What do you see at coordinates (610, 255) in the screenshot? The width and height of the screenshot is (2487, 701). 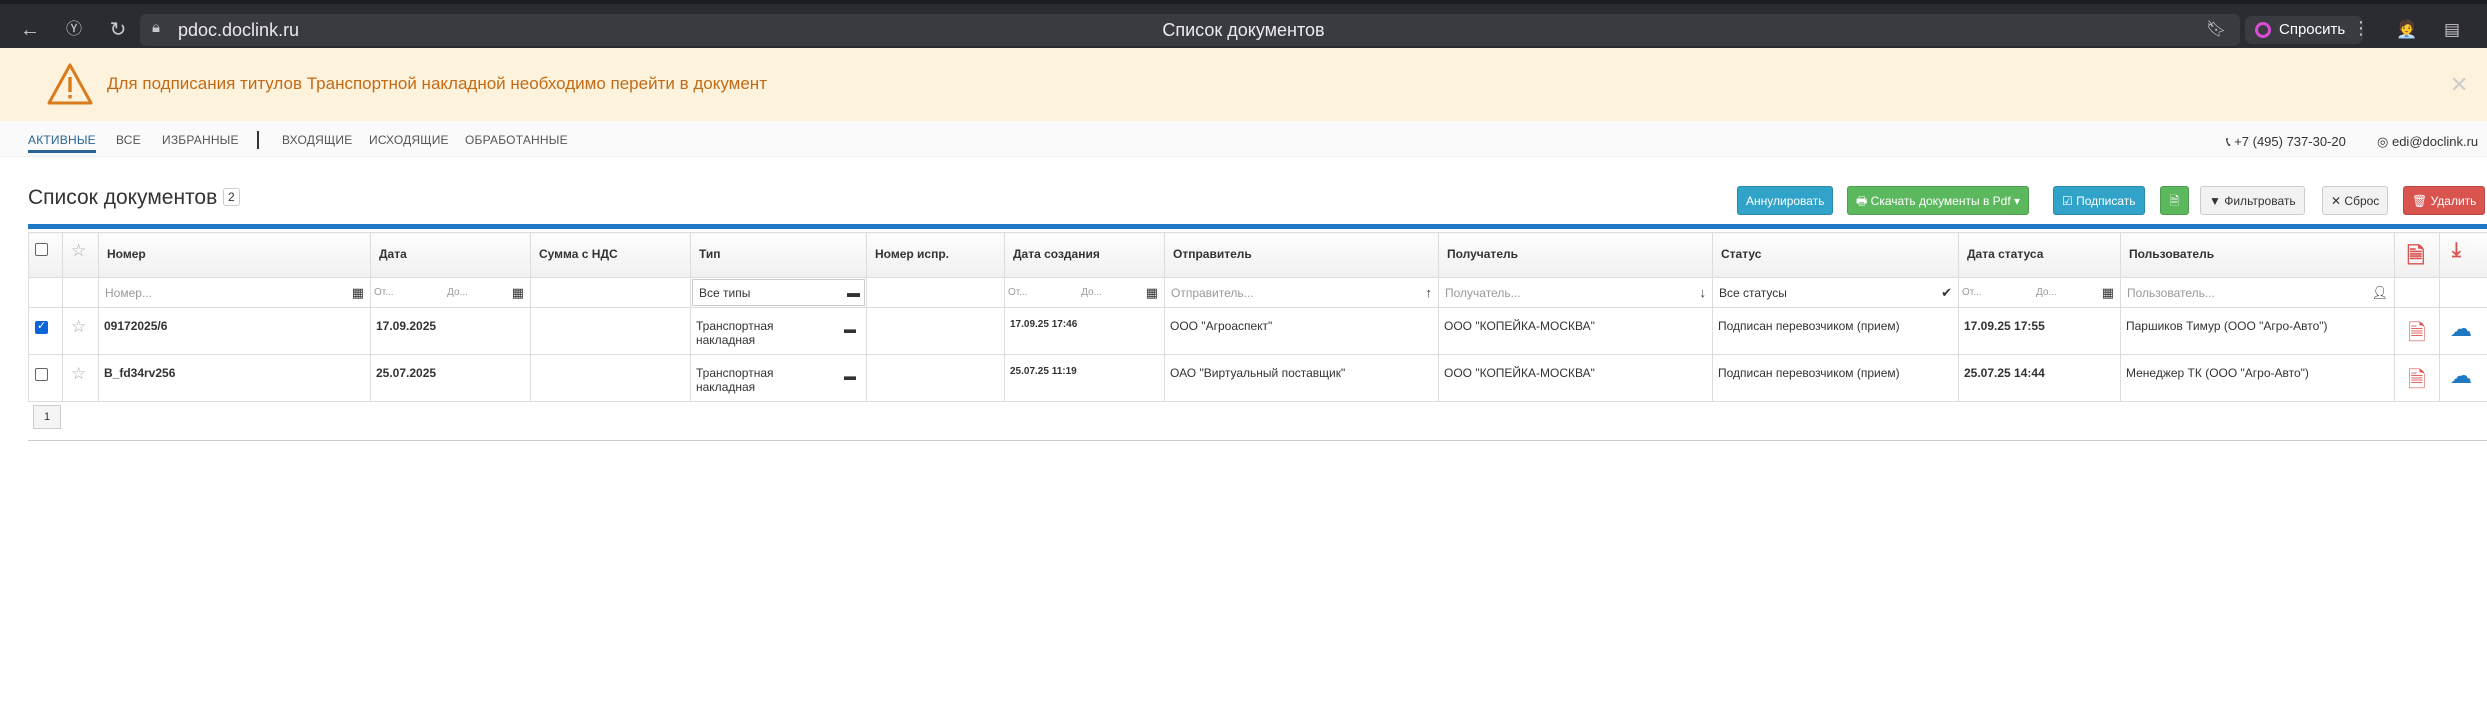 I see `header-sum: Сумма с НДС` at bounding box center [610, 255].